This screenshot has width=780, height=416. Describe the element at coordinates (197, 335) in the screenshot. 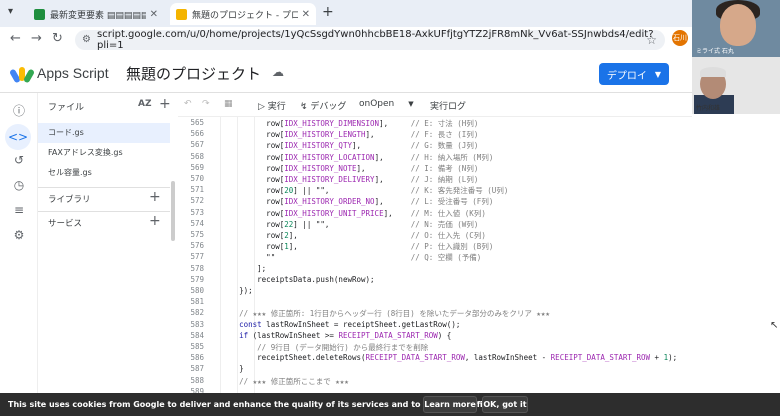

I see `line-number: 584` at that location.